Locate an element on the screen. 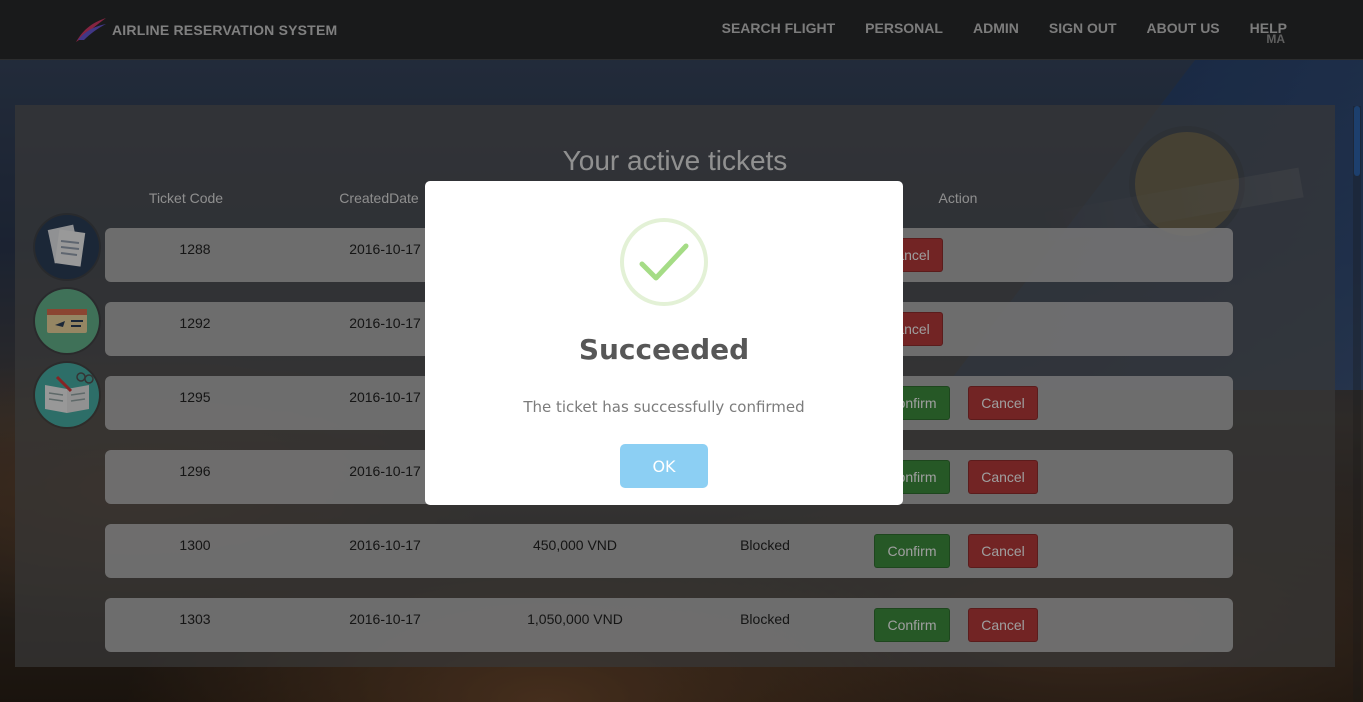  dialog-message: The ticket has successfully confirmed is located at coordinates (664, 407).